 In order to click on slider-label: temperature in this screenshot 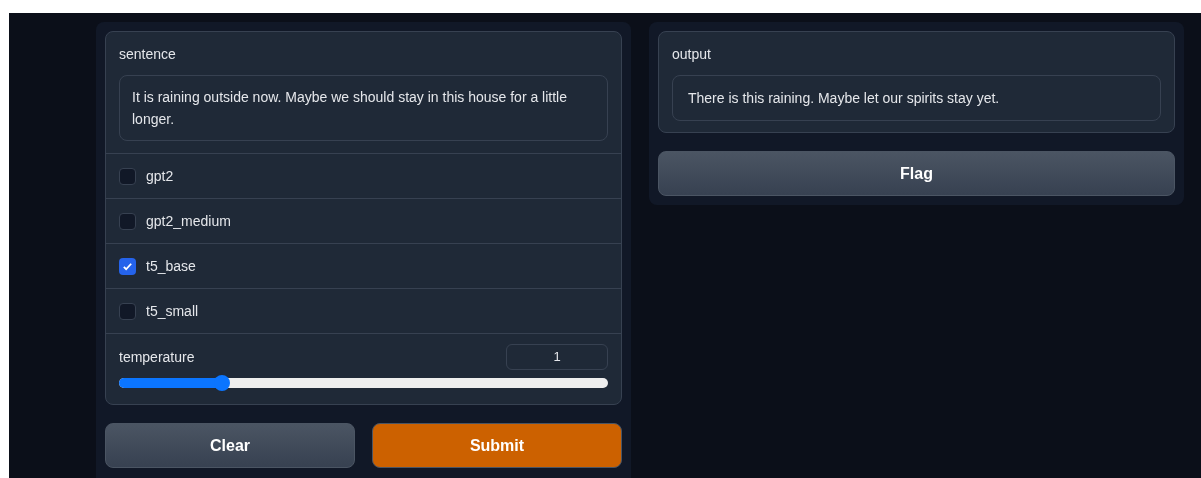, I will do `click(157, 357)`.